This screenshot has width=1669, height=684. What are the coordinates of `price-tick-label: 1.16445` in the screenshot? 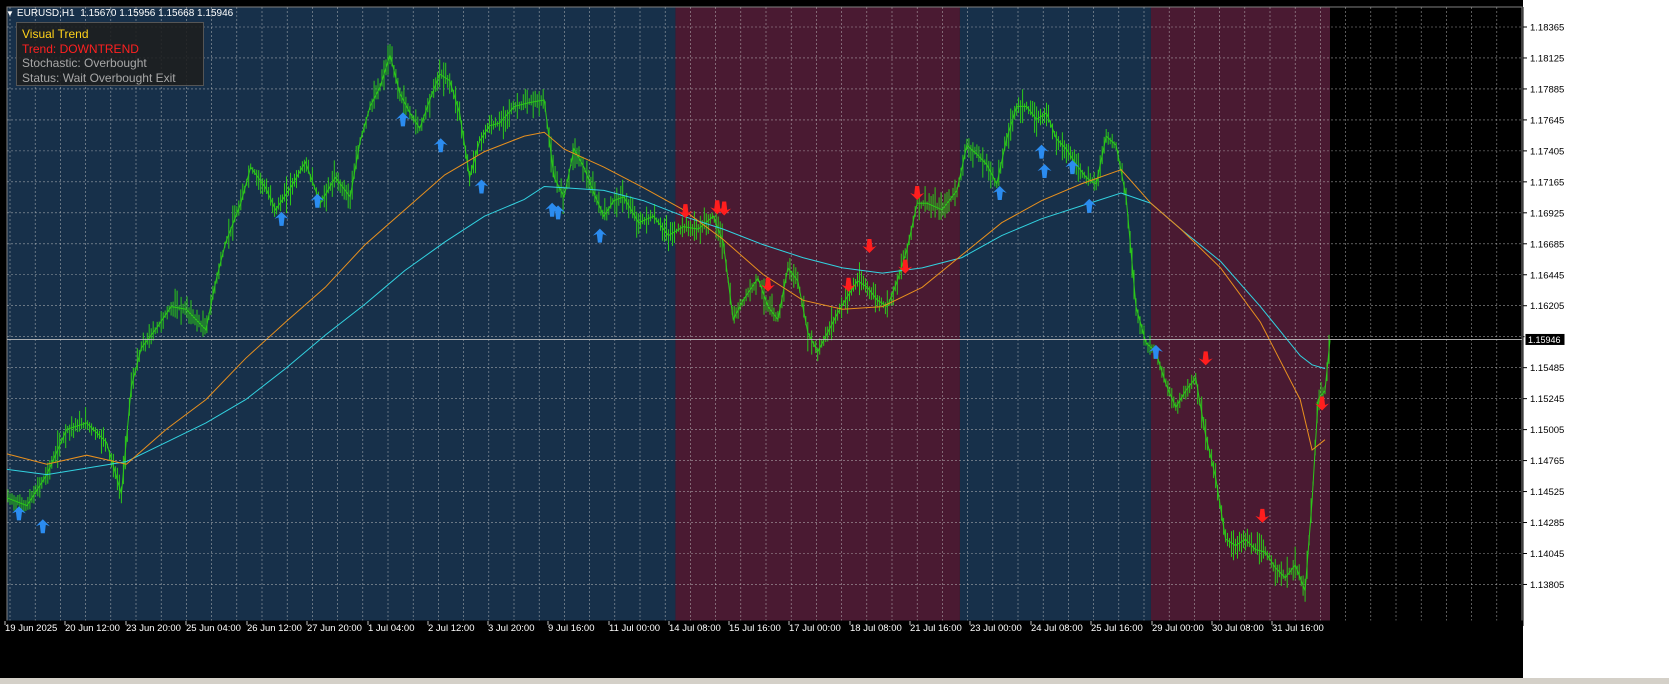 It's located at (1547, 275).